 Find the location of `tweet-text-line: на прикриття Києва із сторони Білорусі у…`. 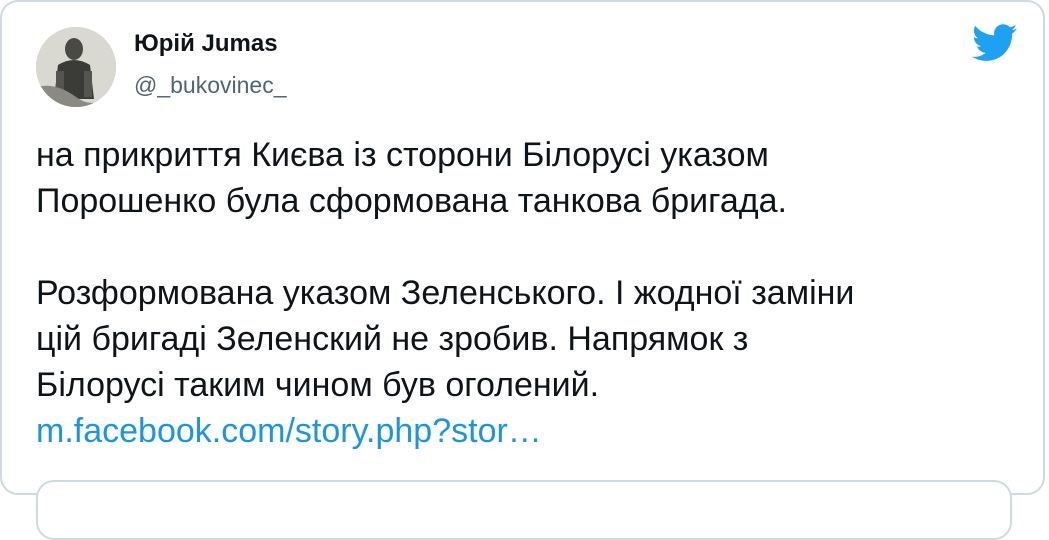

tweet-text-line: на прикриття Києва із сторони Білорусі у… is located at coordinates (402, 155).